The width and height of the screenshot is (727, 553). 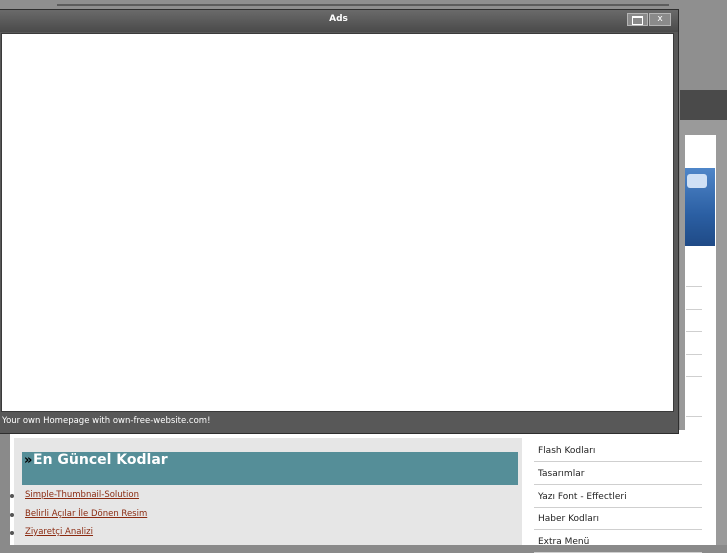 What do you see at coordinates (618, 519) in the screenshot?
I see `side-menu-item-news: Haber Kodları` at bounding box center [618, 519].